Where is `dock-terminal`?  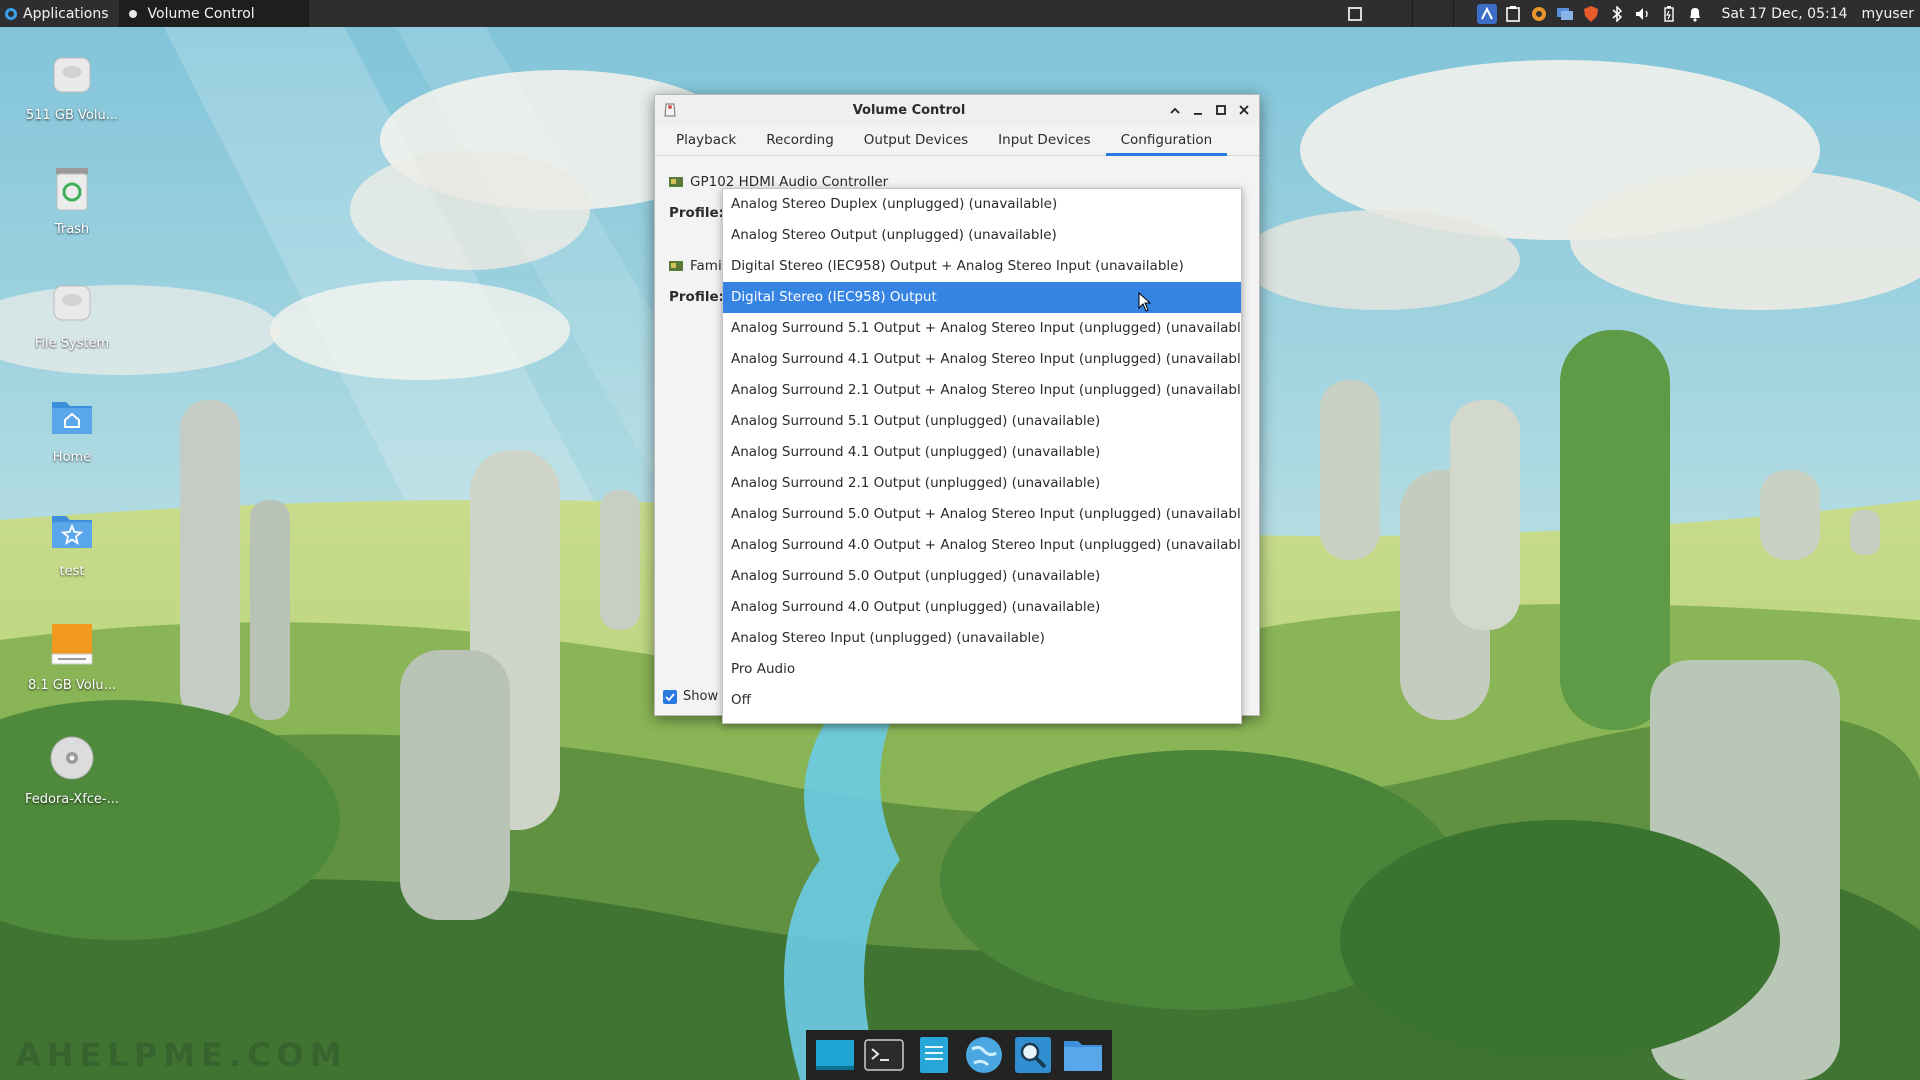 dock-terminal is located at coordinates (884, 1055).